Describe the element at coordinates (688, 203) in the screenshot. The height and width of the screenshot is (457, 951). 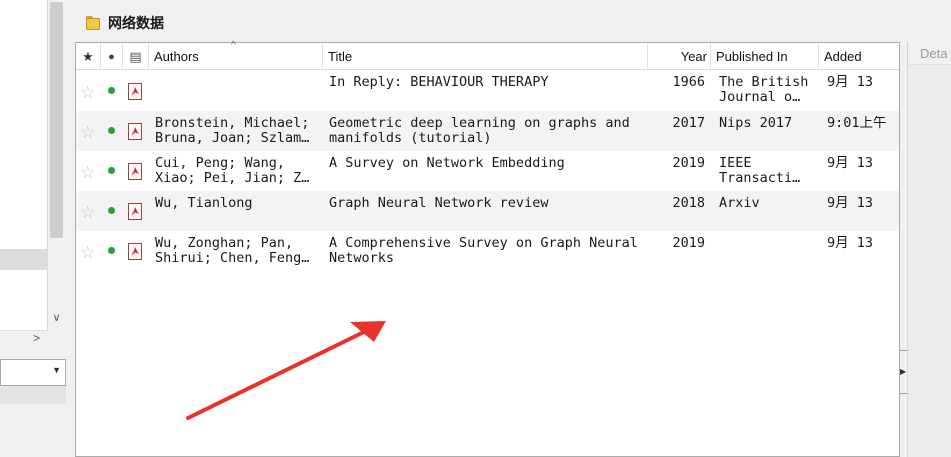
I see `cell-year: 2018` at that location.